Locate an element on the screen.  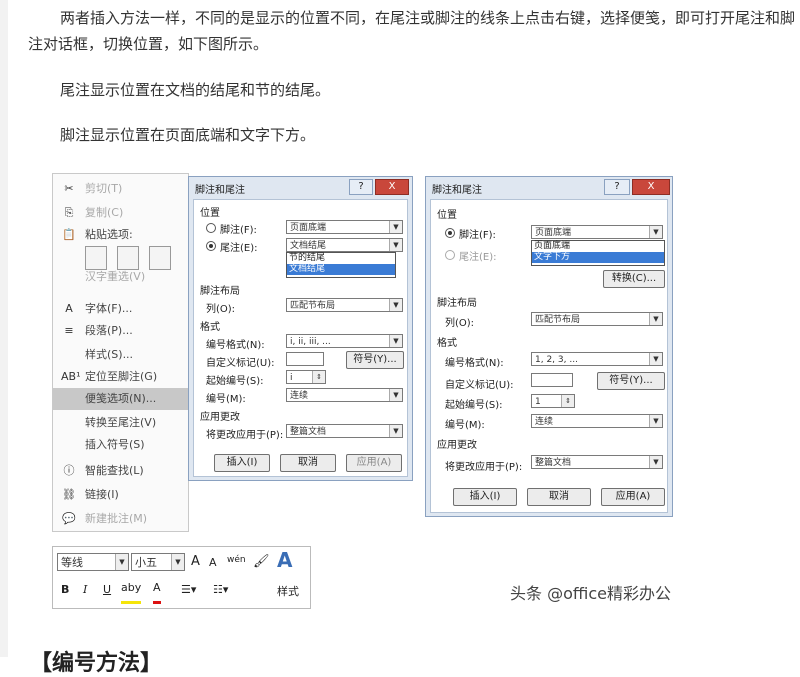
format-painter-icon: 🖌 is located at coordinates (261, 562).